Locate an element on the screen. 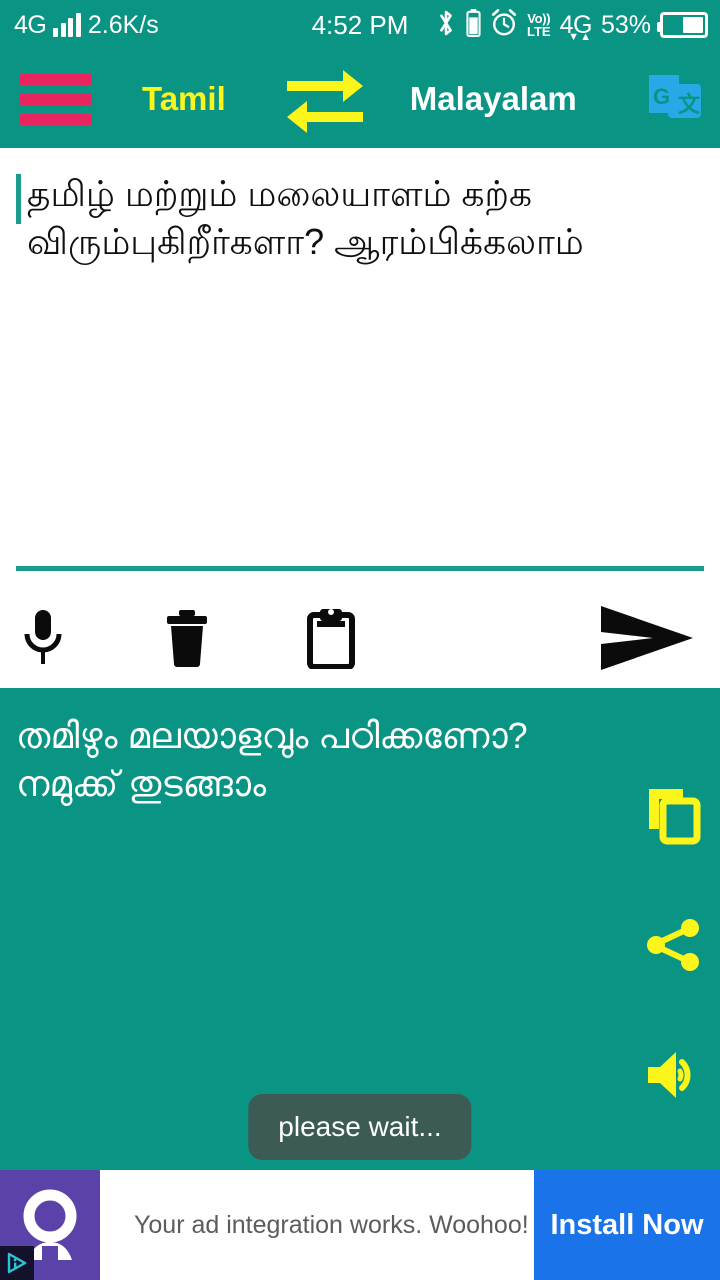 The image size is (720, 1280). source-language-button: Tamil is located at coordinates (184, 99).